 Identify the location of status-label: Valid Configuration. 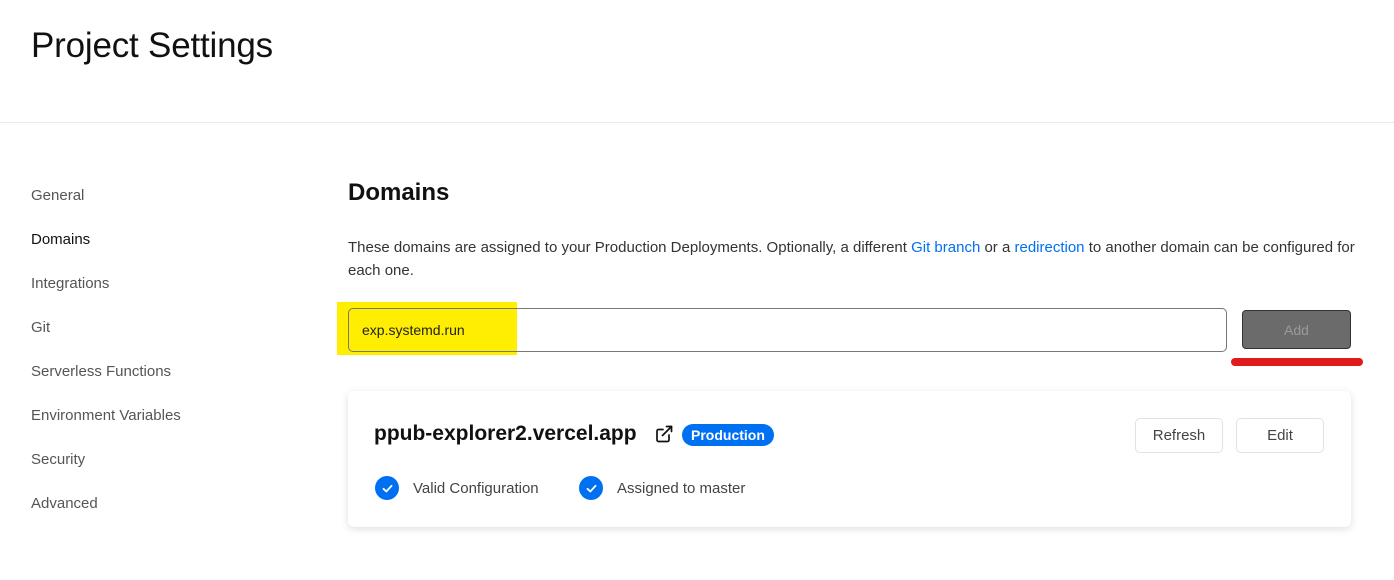
(476, 488).